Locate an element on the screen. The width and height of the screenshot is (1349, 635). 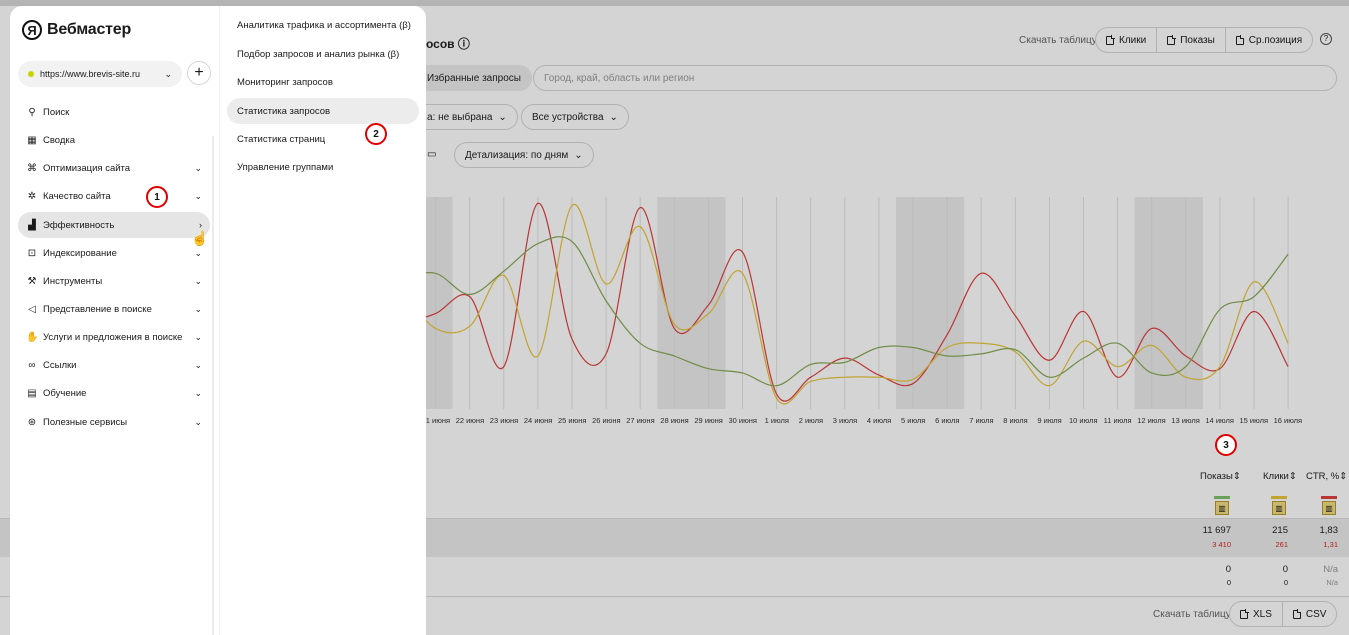
submenu-item-query-monitoring: Мониторинг запросов is located at coordinates (323, 82).